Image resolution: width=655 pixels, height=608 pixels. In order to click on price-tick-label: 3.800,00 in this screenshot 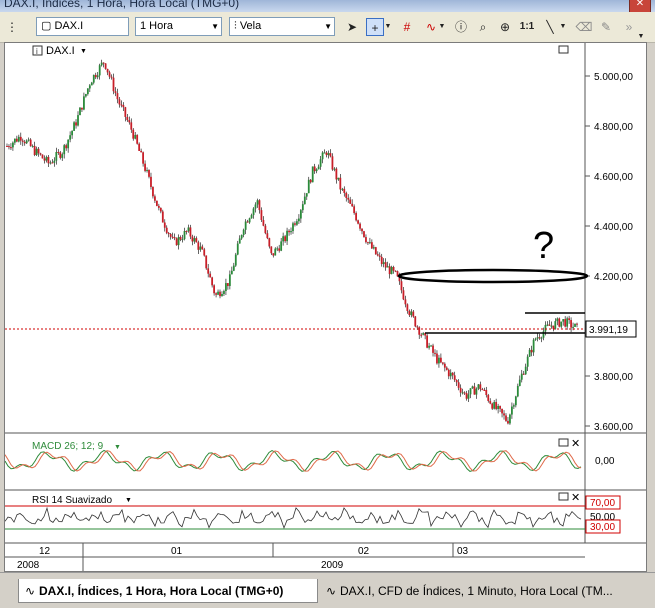, I will do `click(613, 377)`.